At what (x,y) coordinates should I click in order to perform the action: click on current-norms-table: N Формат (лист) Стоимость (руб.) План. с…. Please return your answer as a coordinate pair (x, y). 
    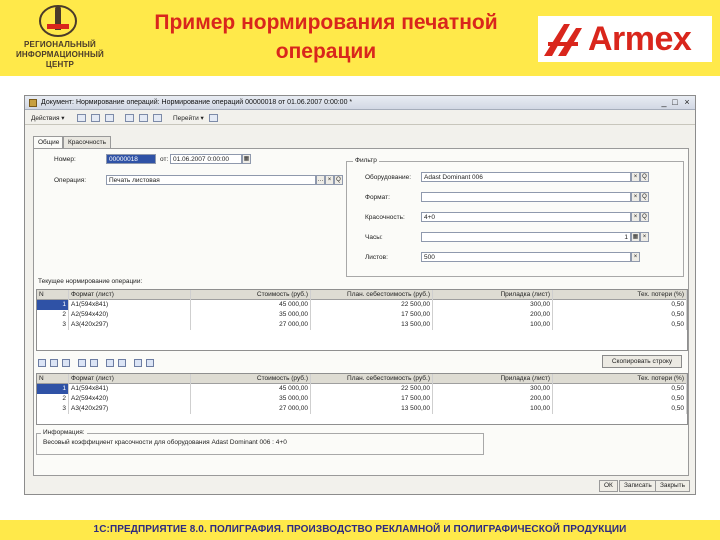
    Looking at the image, I should click on (362, 320).